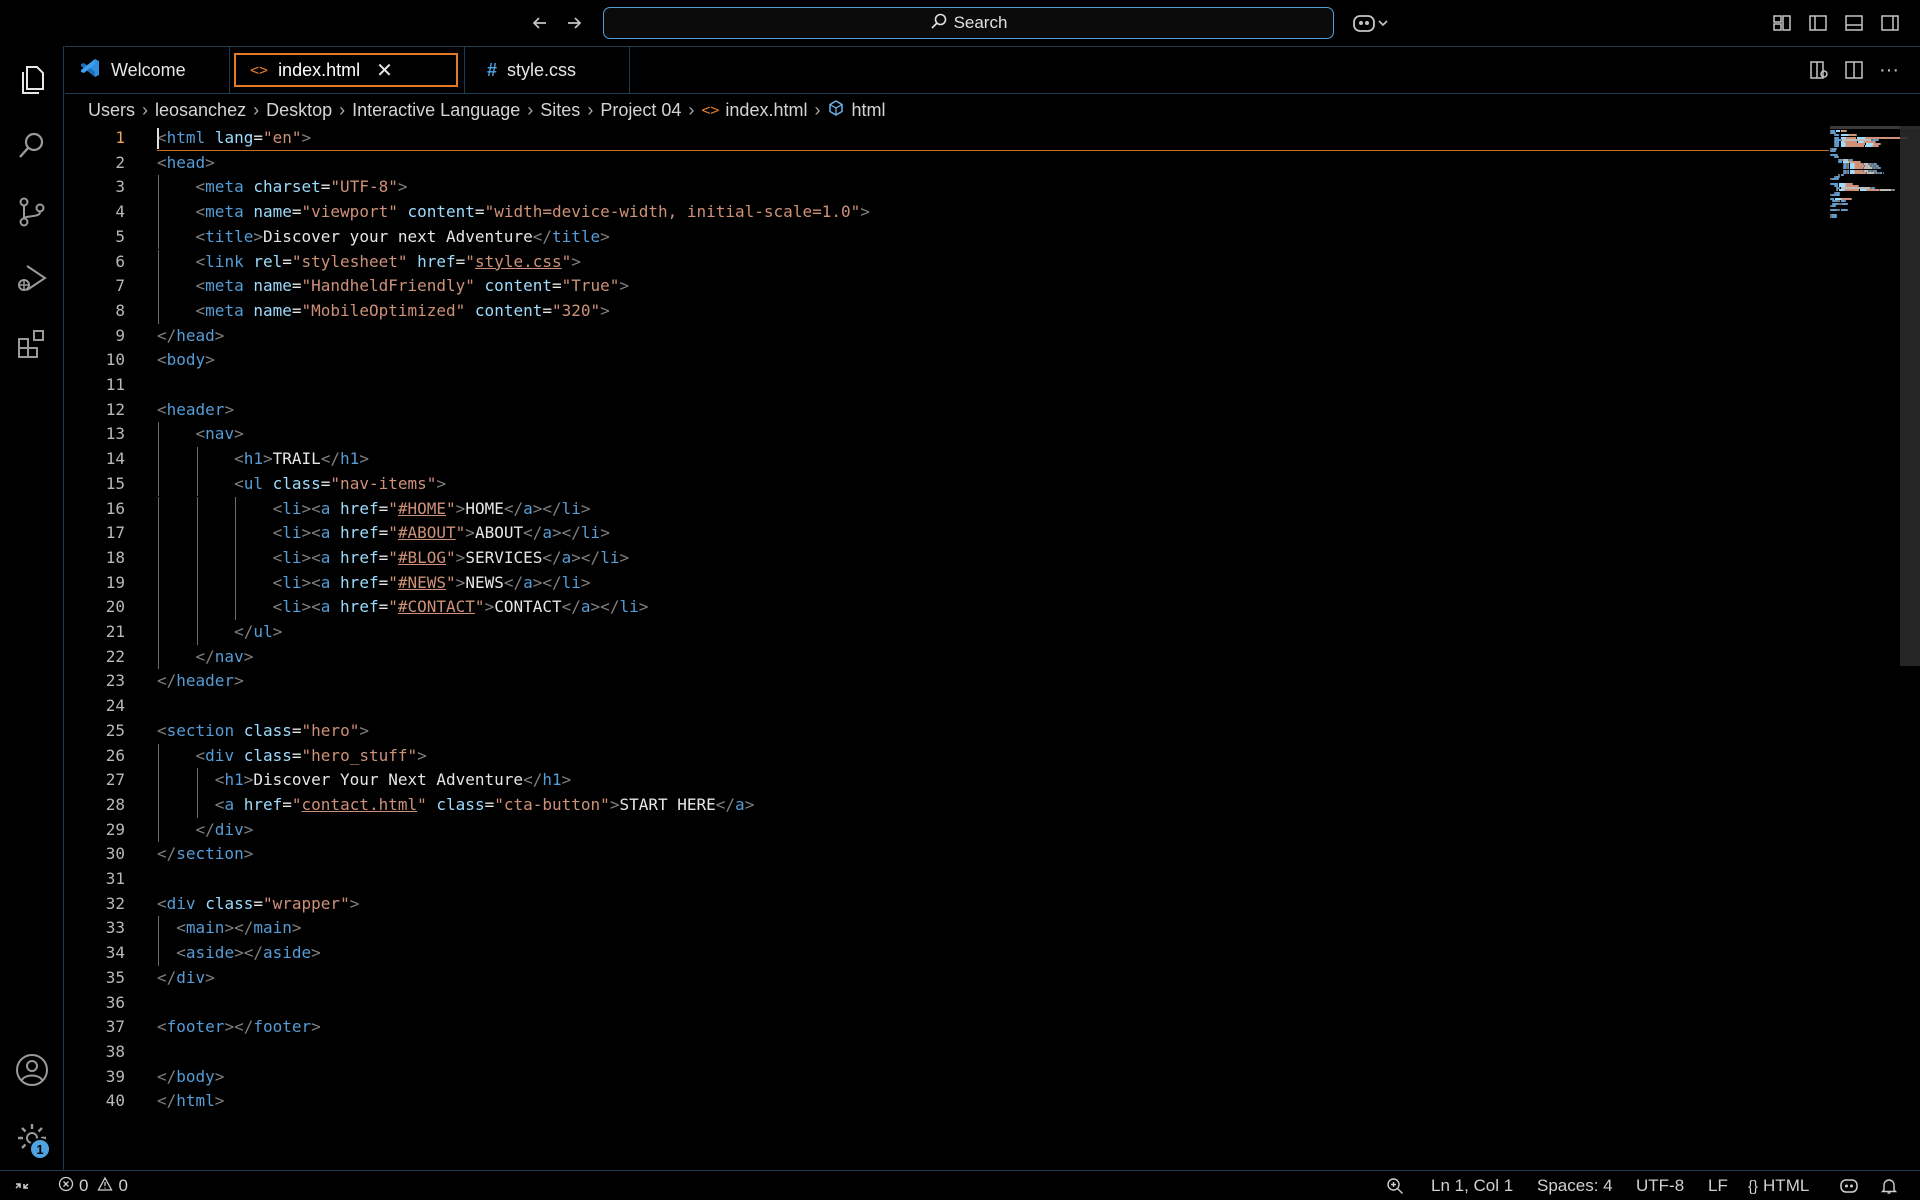 This screenshot has width=1920, height=1200. I want to click on tab-welcome: Welcome, so click(147, 70).